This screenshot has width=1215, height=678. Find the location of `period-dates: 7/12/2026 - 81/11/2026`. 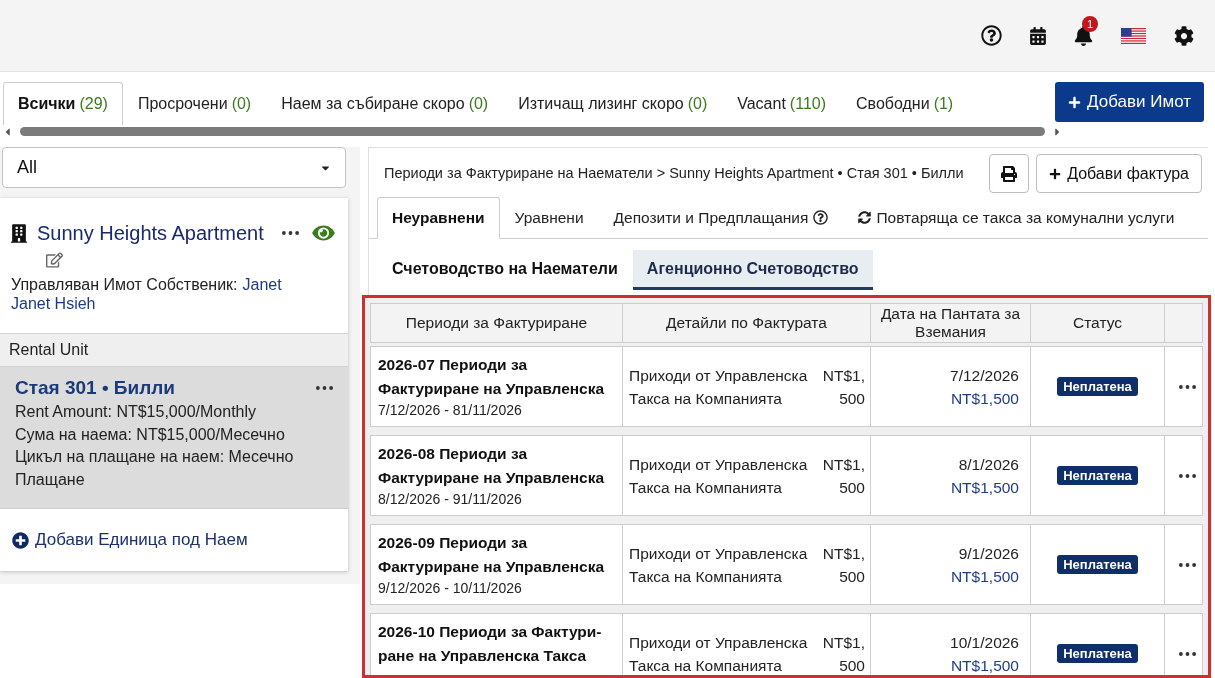

period-dates: 7/12/2026 - 81/11/2026 is located at coordinates (450, 410).